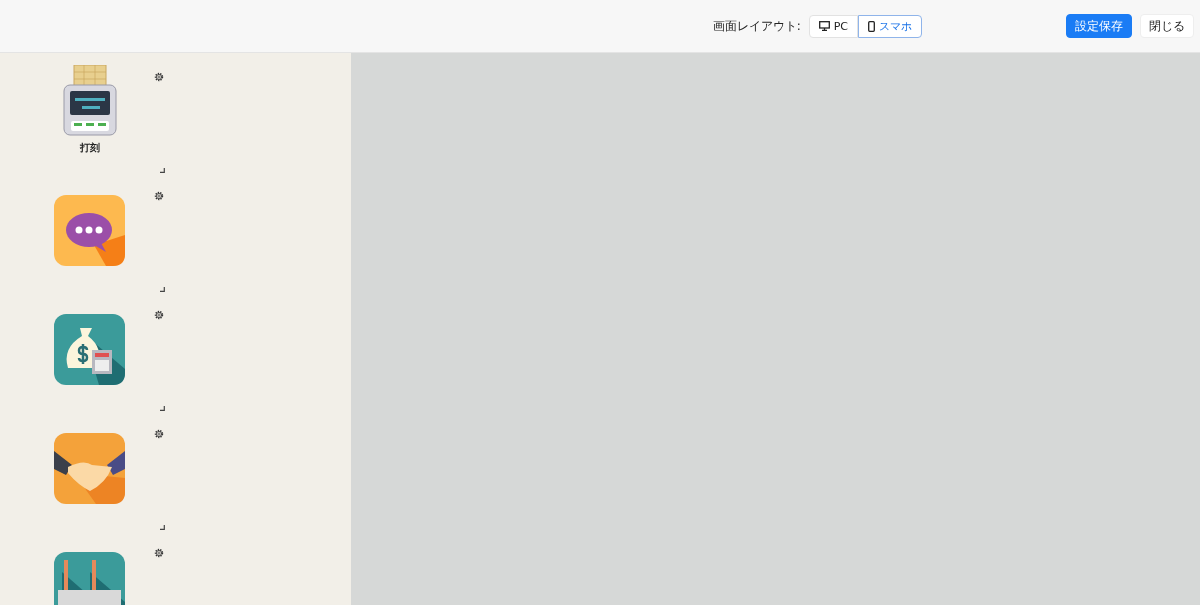 The height and width of the screenshot is (605, 1200). What do you see at coordinates (1167, 26) in the screenshot?
I see `close-button: 閉じる` at bounding box center [1167, 26].